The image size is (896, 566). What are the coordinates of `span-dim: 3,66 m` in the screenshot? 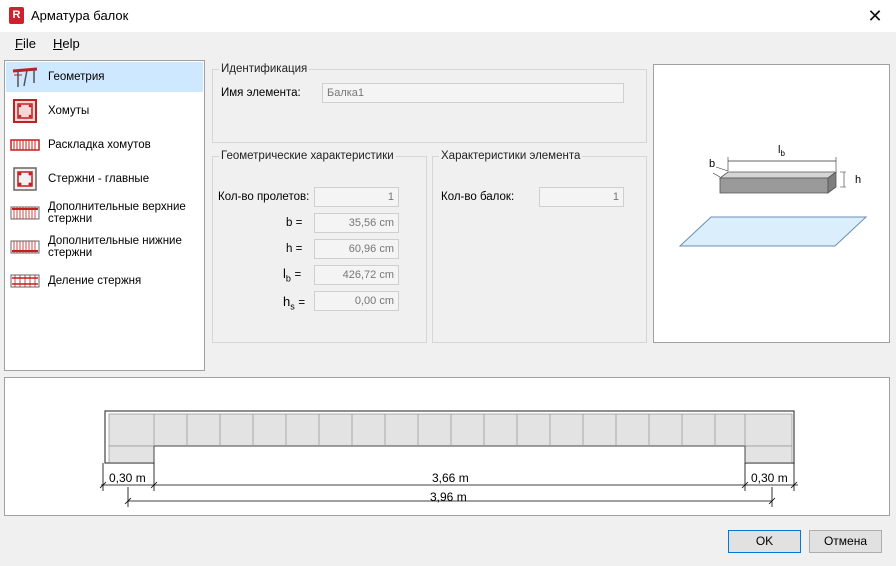 It's located at (450, 478).